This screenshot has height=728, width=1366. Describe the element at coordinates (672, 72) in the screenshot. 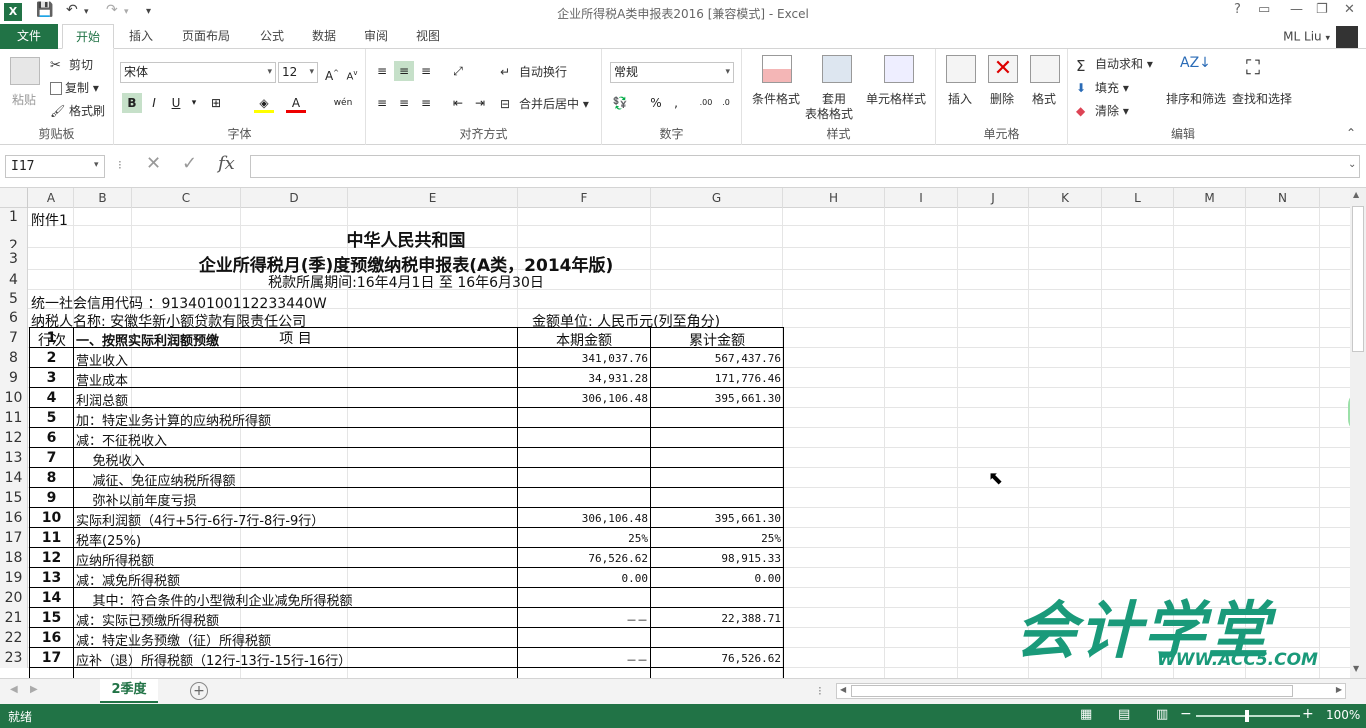

I see `number-format-select: 常规` at that location.